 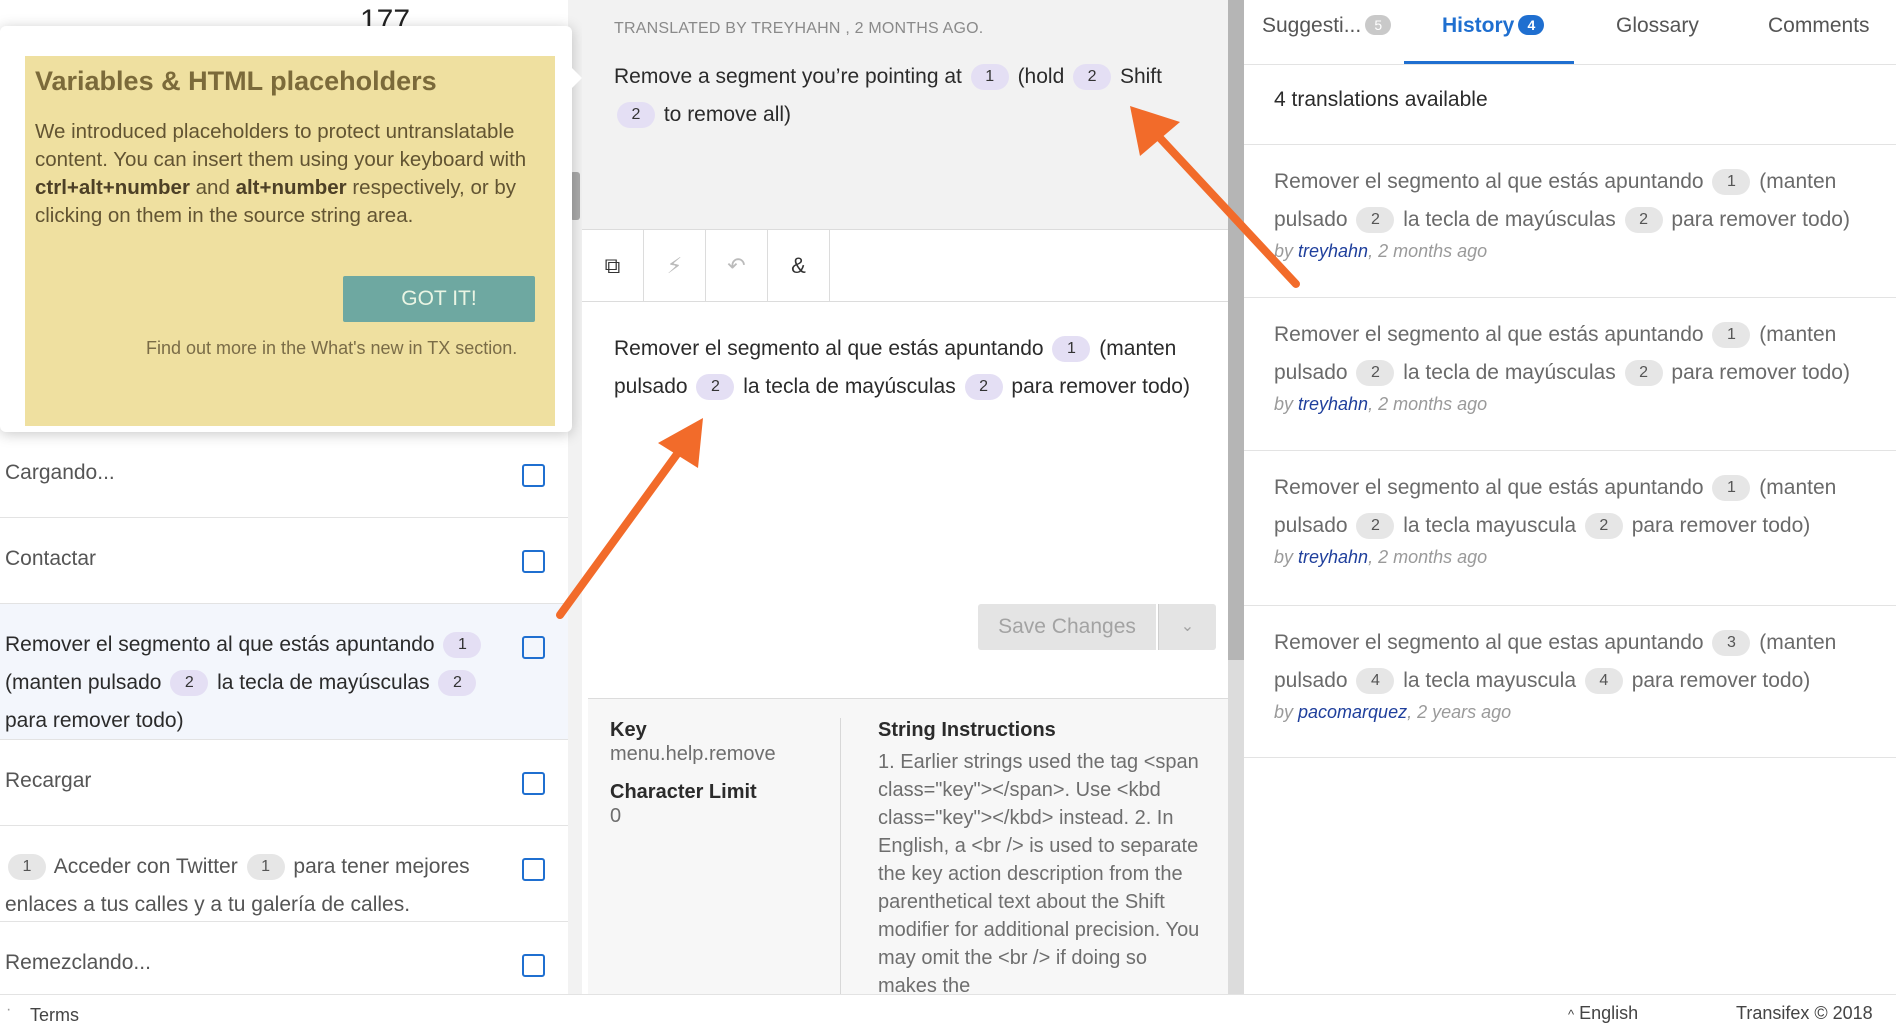 What do you see at coordinates (1215, 197) in the screenshot?
I see `arrow-right-to-source` at bounding box center [1215, 197].